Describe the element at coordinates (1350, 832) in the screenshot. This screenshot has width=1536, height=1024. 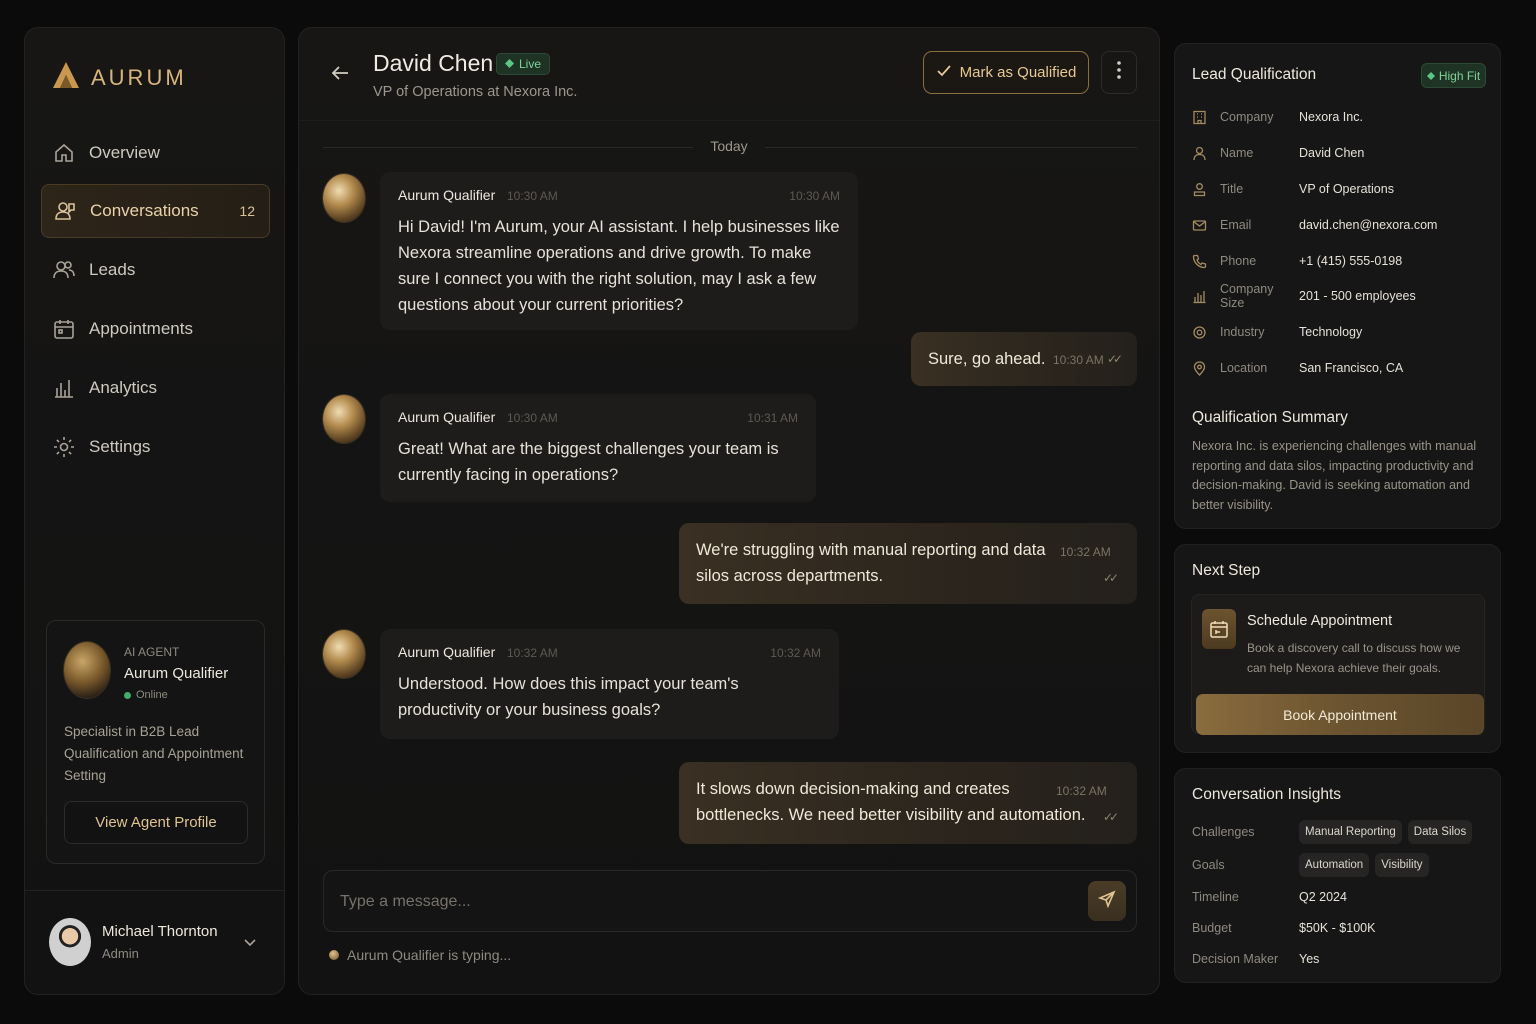
I see `challenge-tag: Manual Reporting` at that location.